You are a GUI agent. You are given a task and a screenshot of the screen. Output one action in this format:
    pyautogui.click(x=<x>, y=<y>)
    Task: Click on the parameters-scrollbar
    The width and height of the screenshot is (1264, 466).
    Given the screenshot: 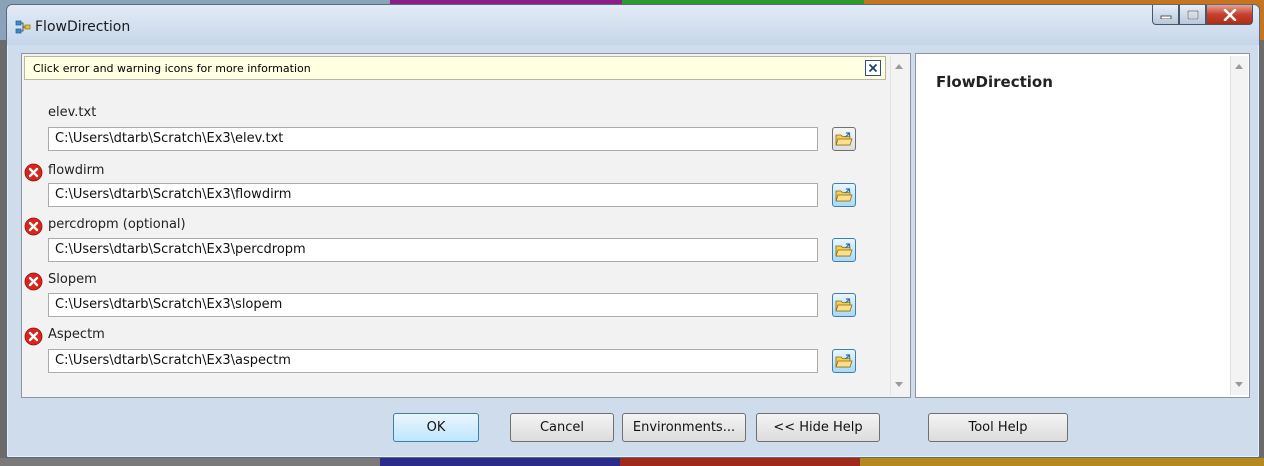 What is the action you would take?
    pyautogui.click(x=899, y=225)
    